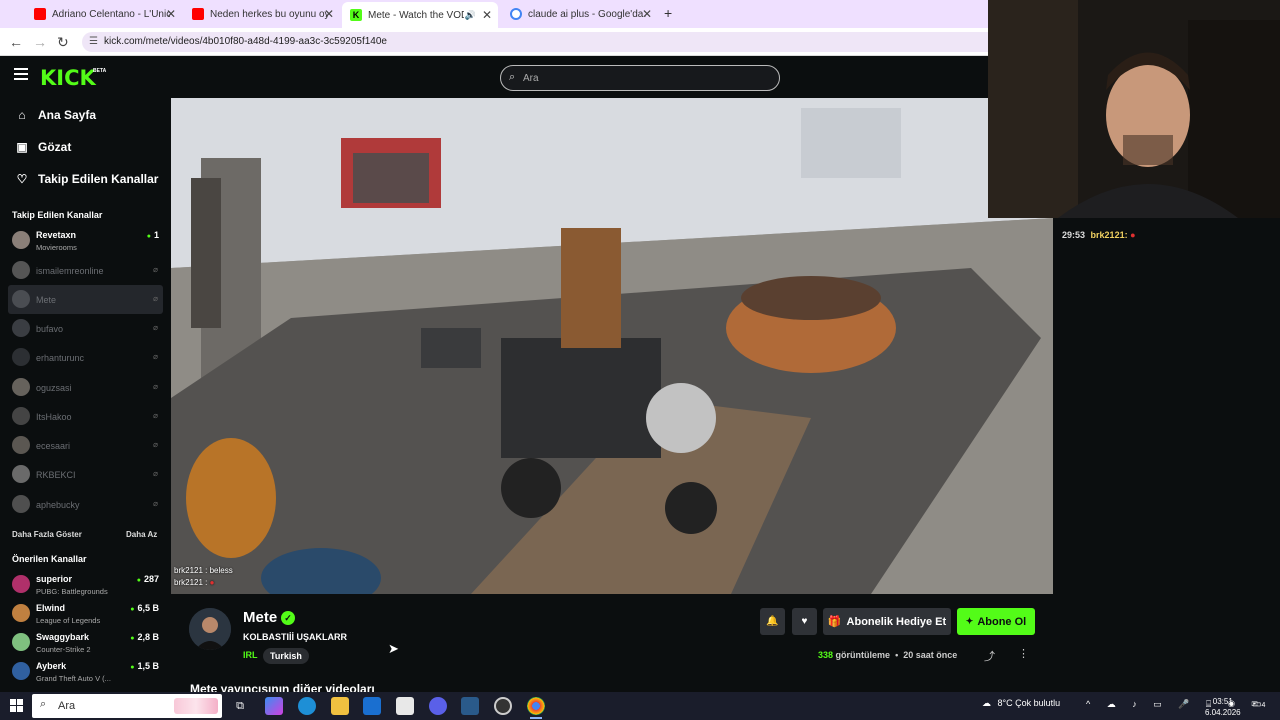 The width and height of the screenshot is (1280, 720). I want to click on follow-button: ♥, so click(804, 621).